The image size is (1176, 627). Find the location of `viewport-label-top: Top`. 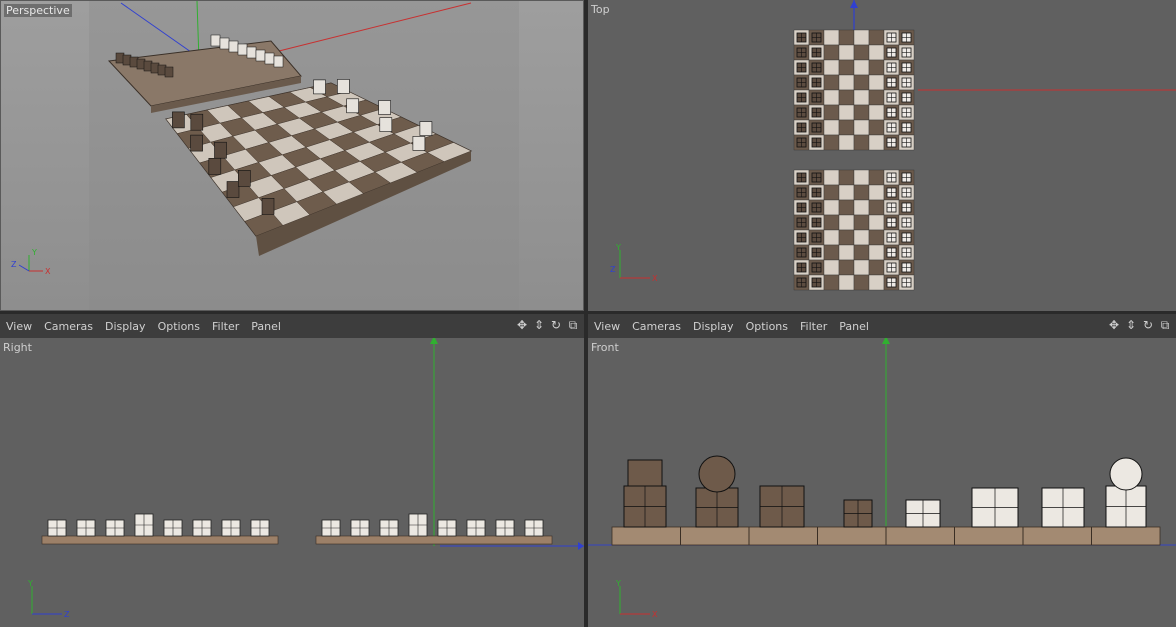

viewport-label-top: Top is located at coordinates (600, 9).